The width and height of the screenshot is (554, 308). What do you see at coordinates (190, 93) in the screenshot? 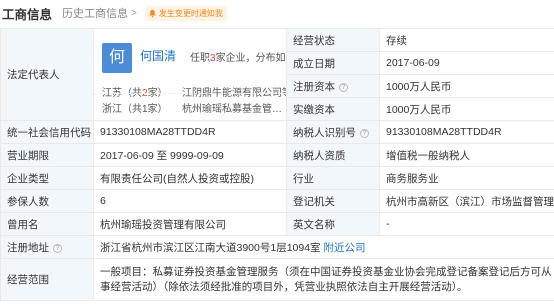
I see `divider` at bounding box center [190, 93].